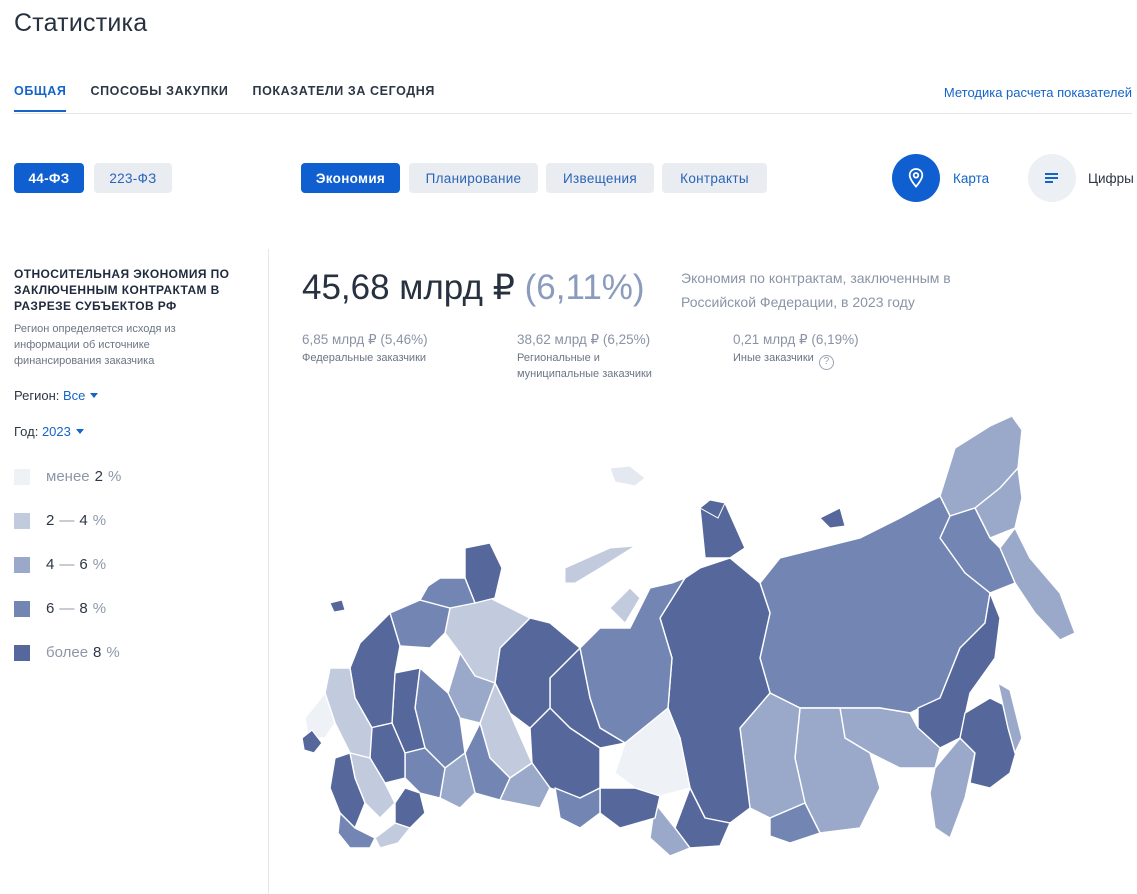 The image size is (1137, 894). Describe the element at coordinates (584, 287) in the screenshot. I see `total-savings-percent: (6,11%)` at that location.